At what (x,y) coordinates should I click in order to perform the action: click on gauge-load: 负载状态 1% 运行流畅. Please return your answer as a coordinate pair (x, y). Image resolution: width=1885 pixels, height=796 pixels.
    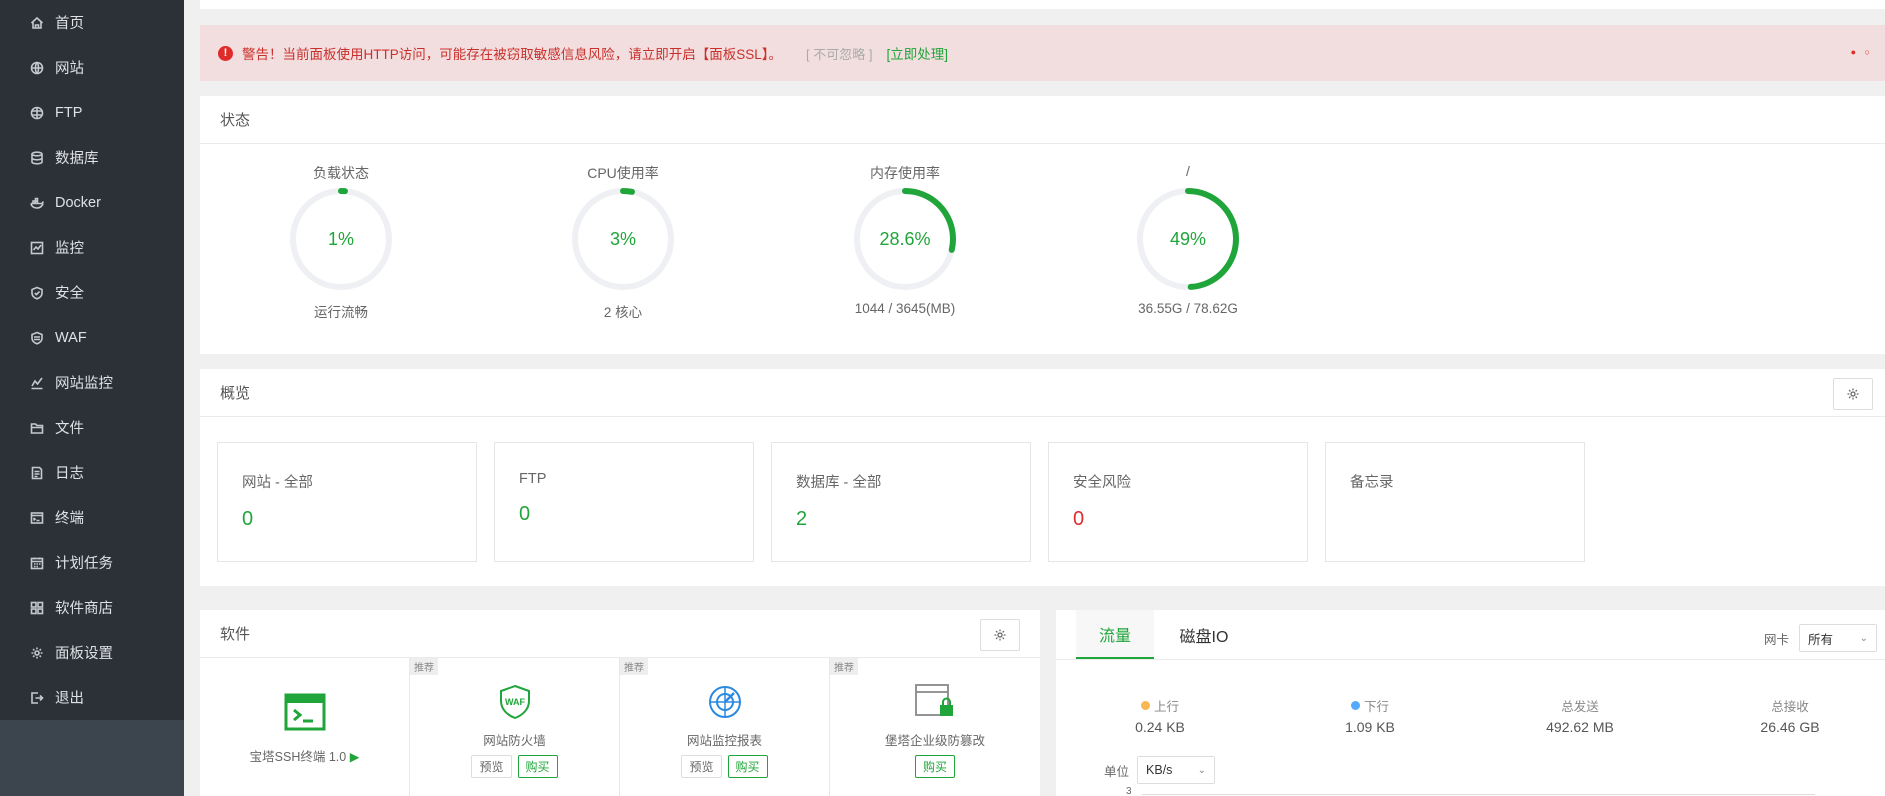
    Looking at the image, I should click on (341, 232).